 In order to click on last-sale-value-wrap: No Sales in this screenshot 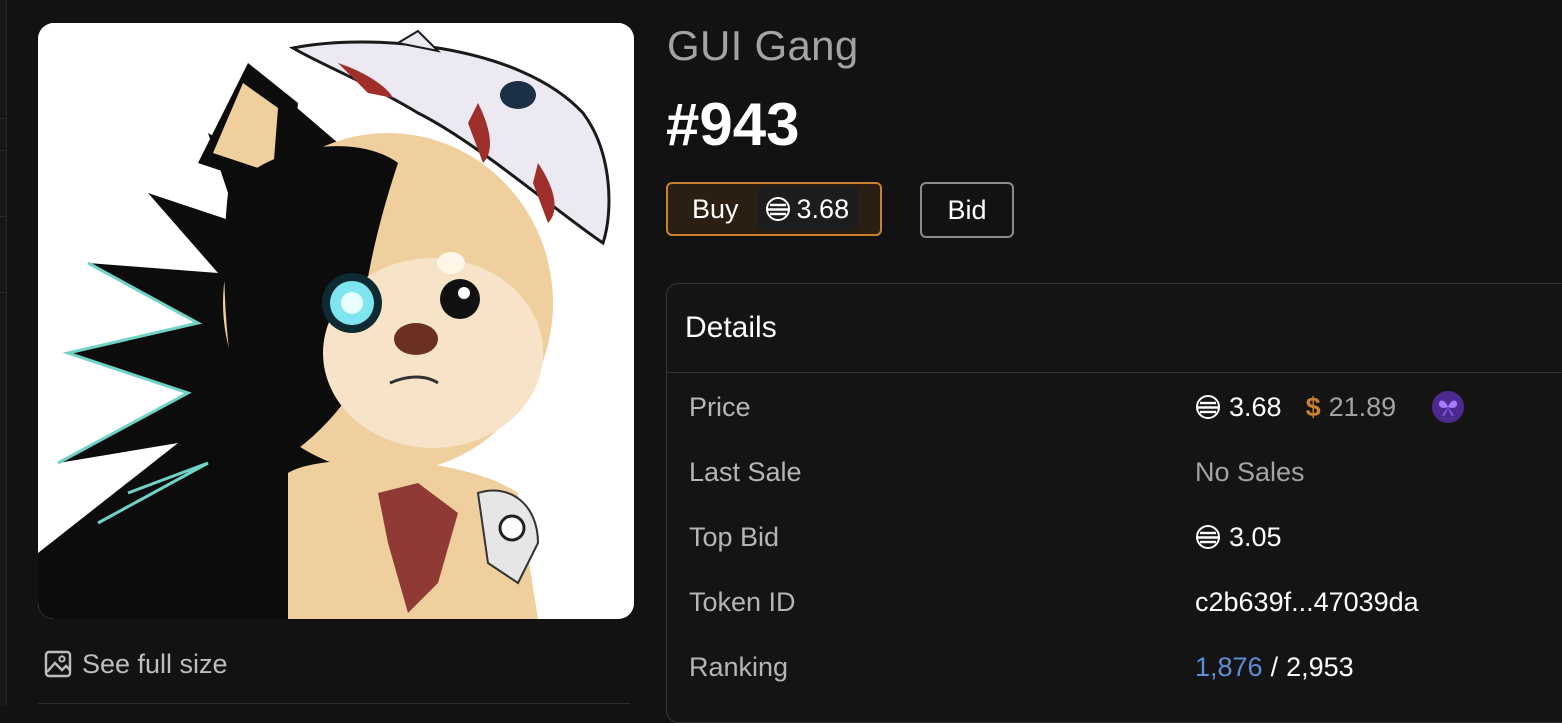, I will do `click(1250, 472)`.